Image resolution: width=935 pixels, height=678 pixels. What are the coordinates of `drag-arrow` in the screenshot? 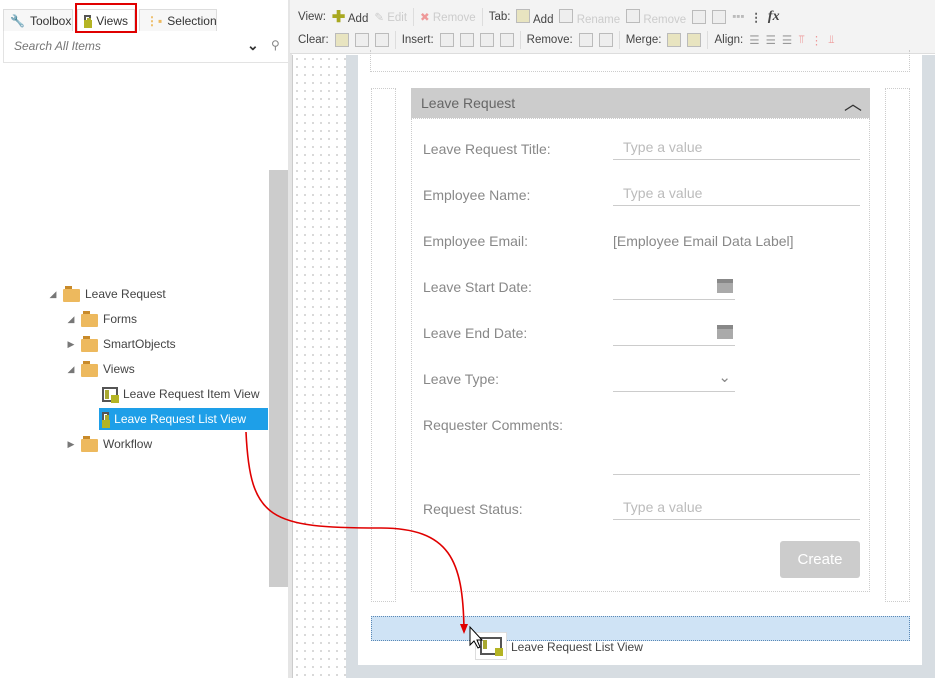 It's located at (364, 540).